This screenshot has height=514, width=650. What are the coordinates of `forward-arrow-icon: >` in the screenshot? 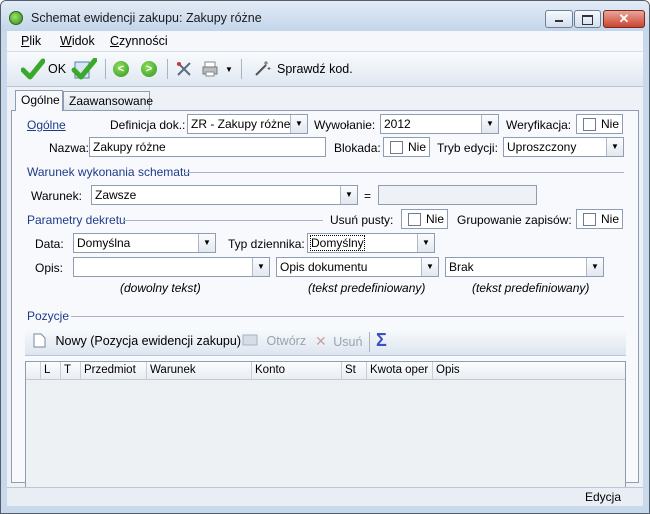 It's located at (149, 69).